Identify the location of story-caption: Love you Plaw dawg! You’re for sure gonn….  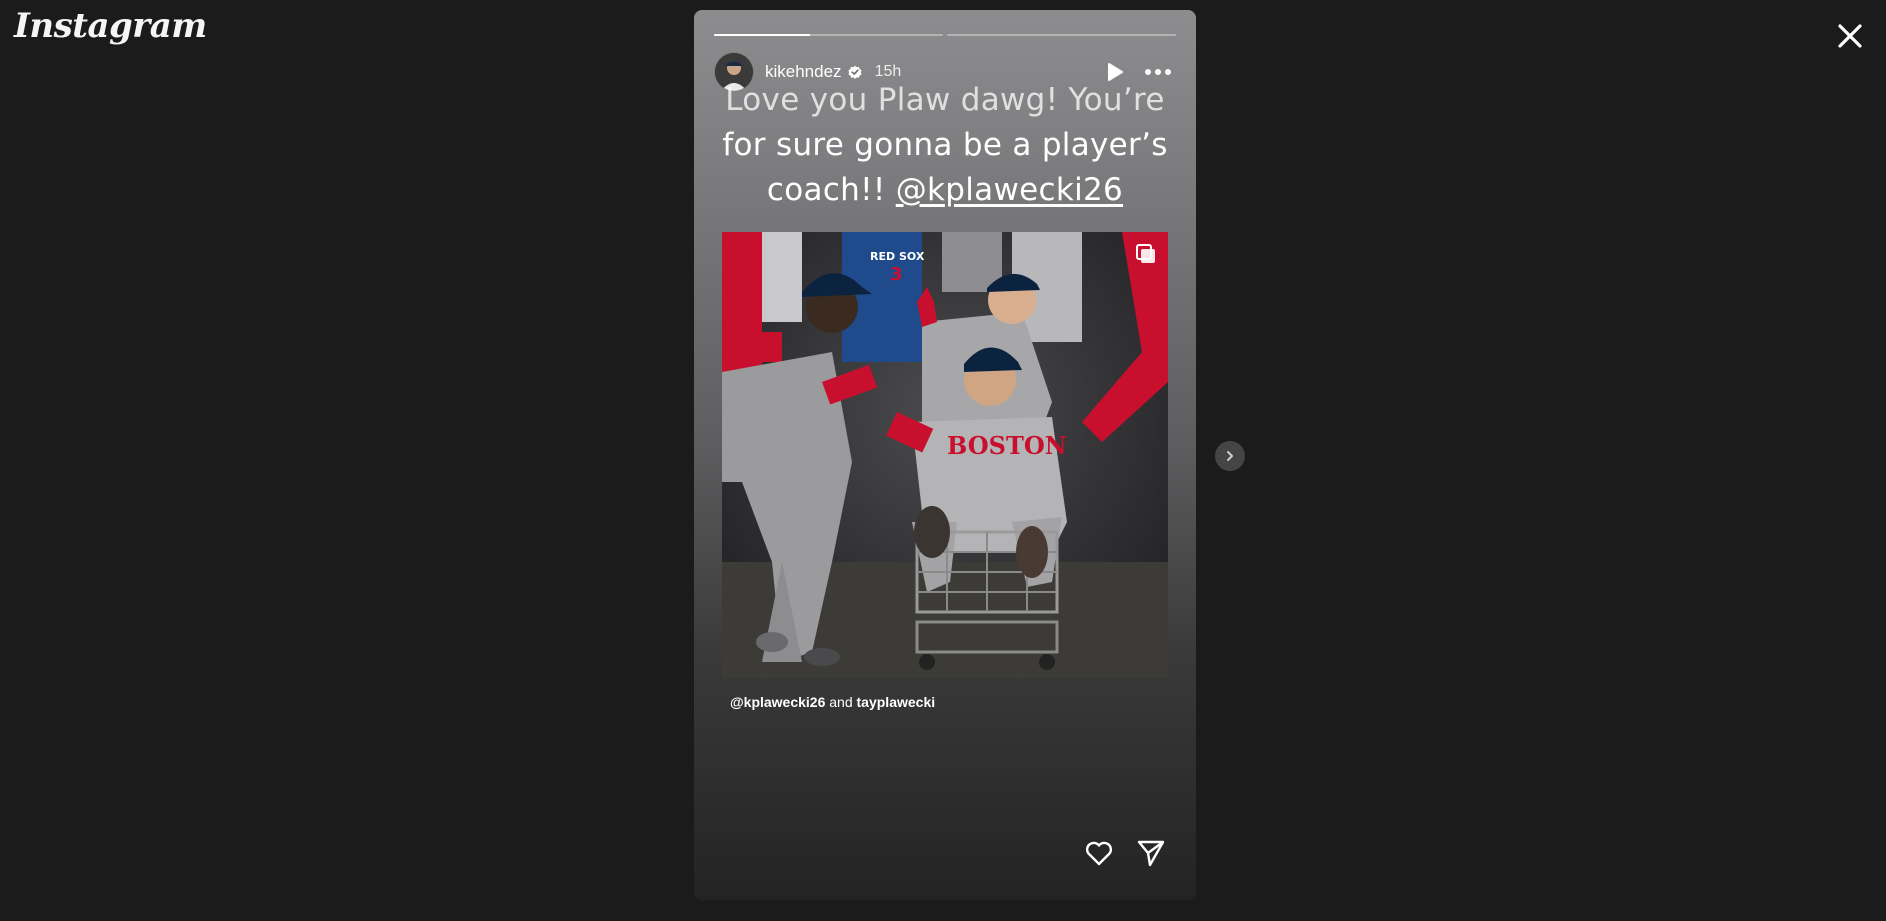
(945, 145).